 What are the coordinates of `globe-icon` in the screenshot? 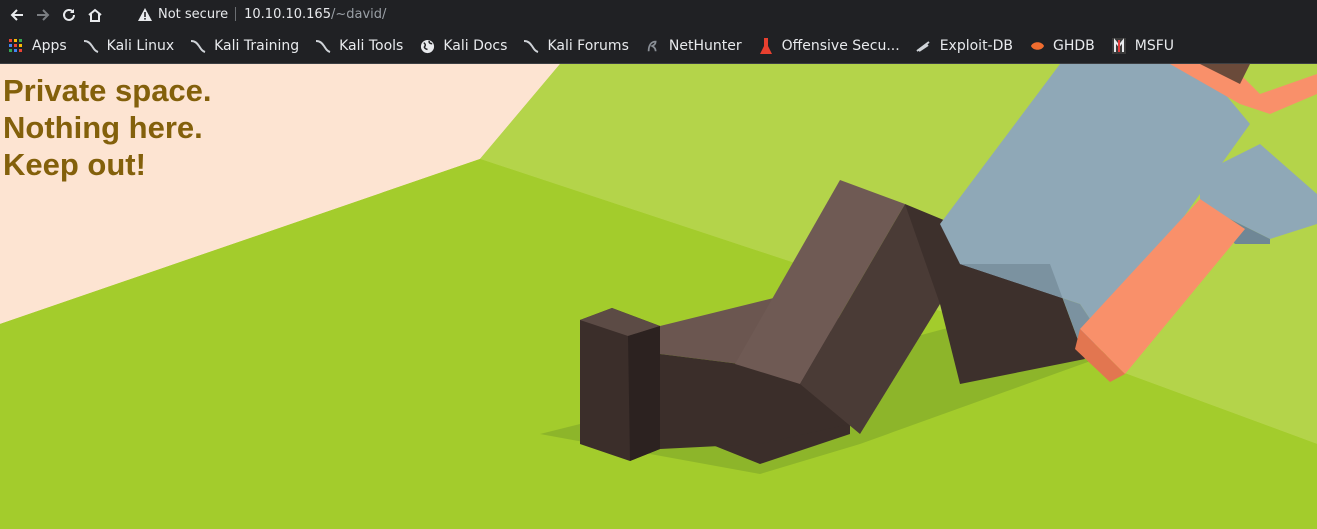 It's located at (427, 46).